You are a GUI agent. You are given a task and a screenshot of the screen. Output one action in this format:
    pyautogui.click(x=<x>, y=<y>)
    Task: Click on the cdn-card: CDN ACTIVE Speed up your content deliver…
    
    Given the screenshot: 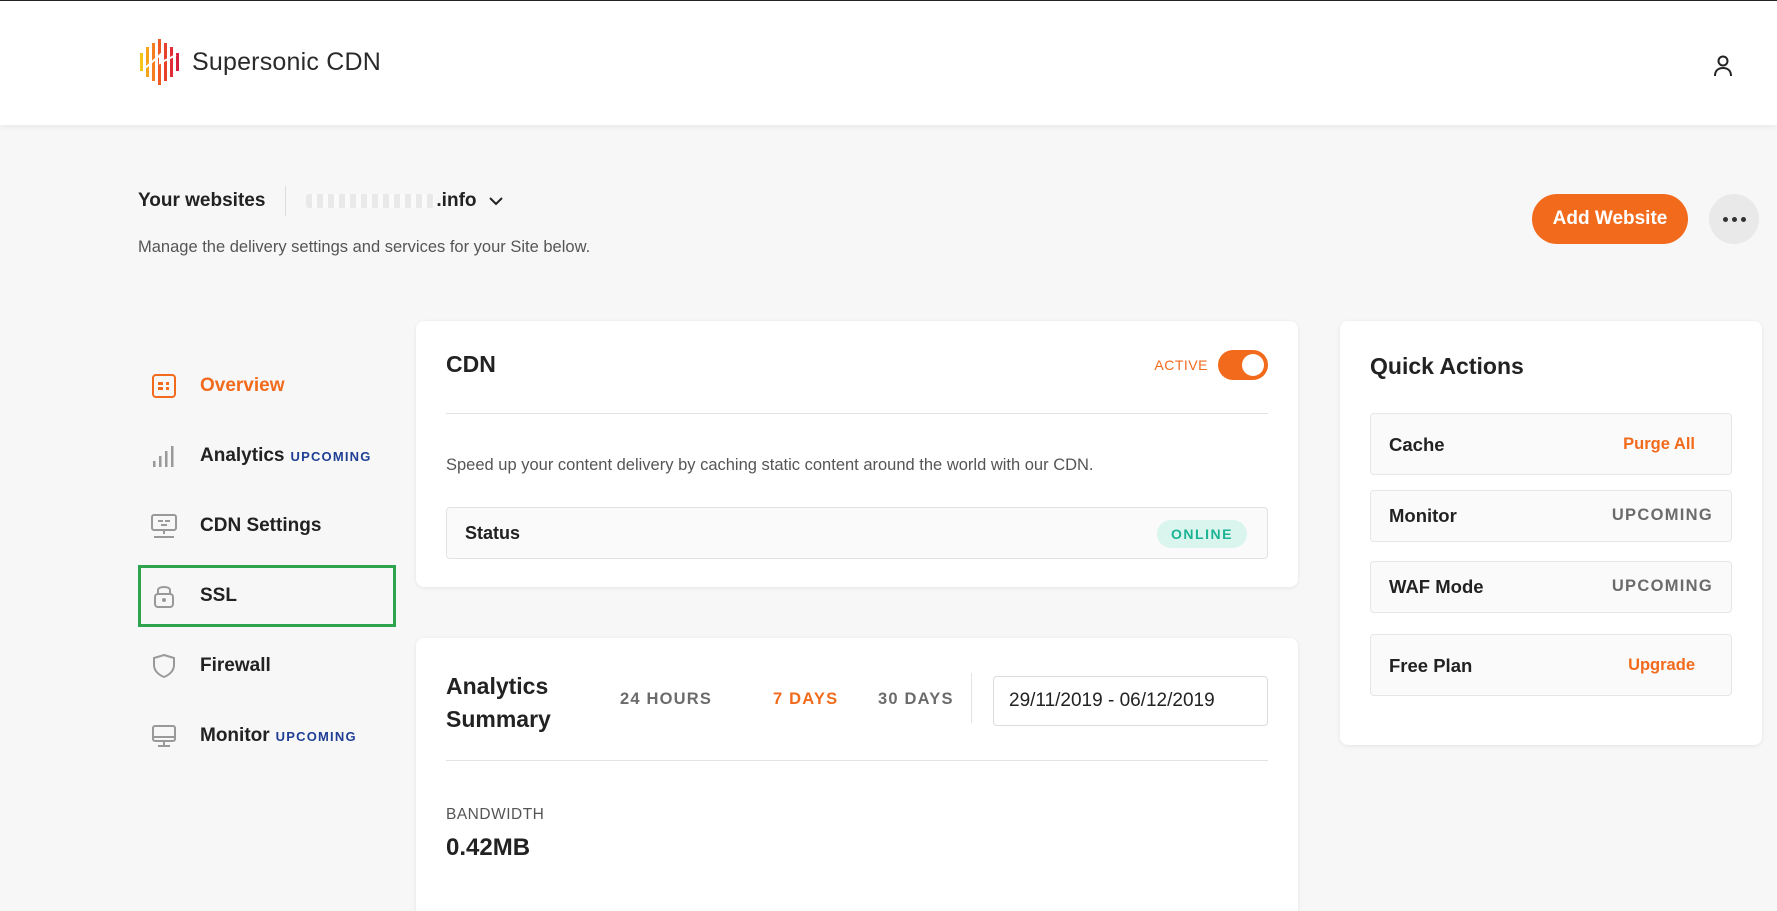 What is the action you would take?
    pyautogui.click(x=857, y=454)
    